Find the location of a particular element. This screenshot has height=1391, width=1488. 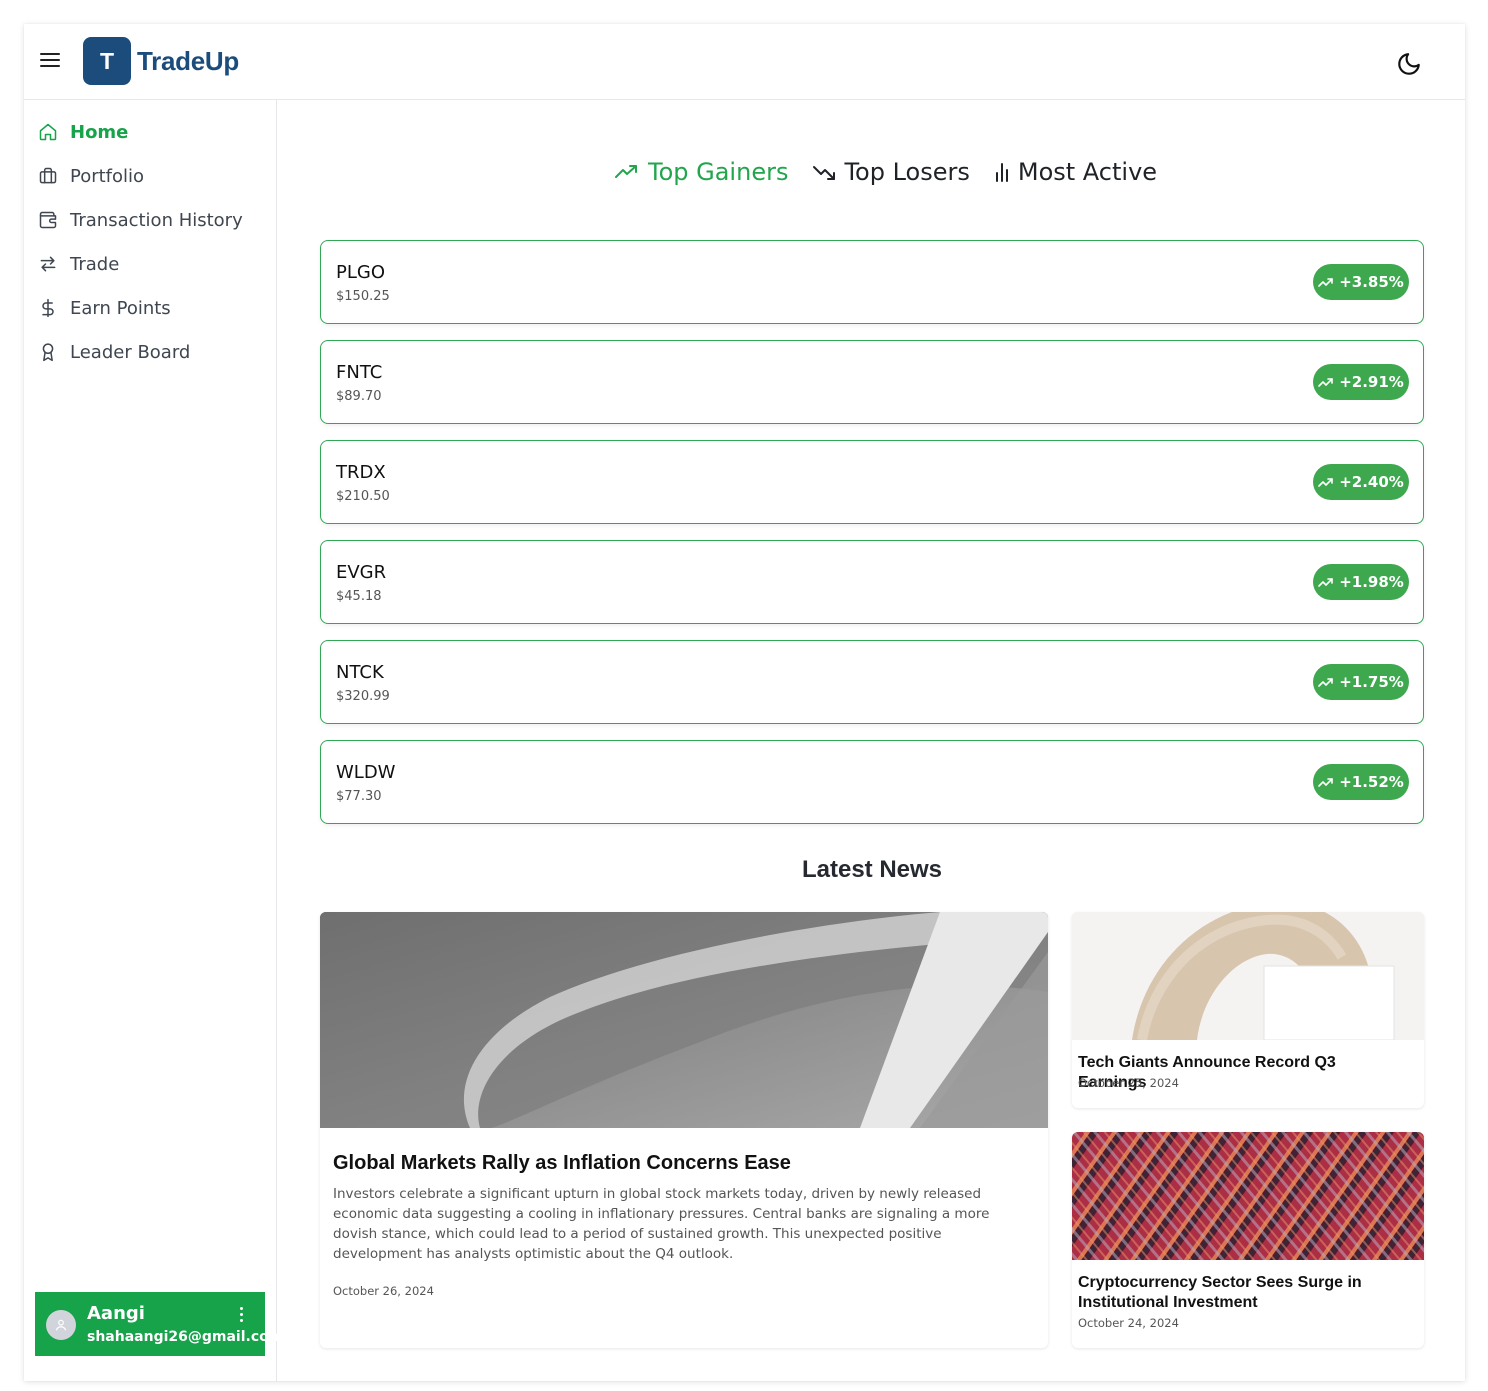

stock-card: NTCK $320.99 +1.75% is located at coordinates (872, 682).